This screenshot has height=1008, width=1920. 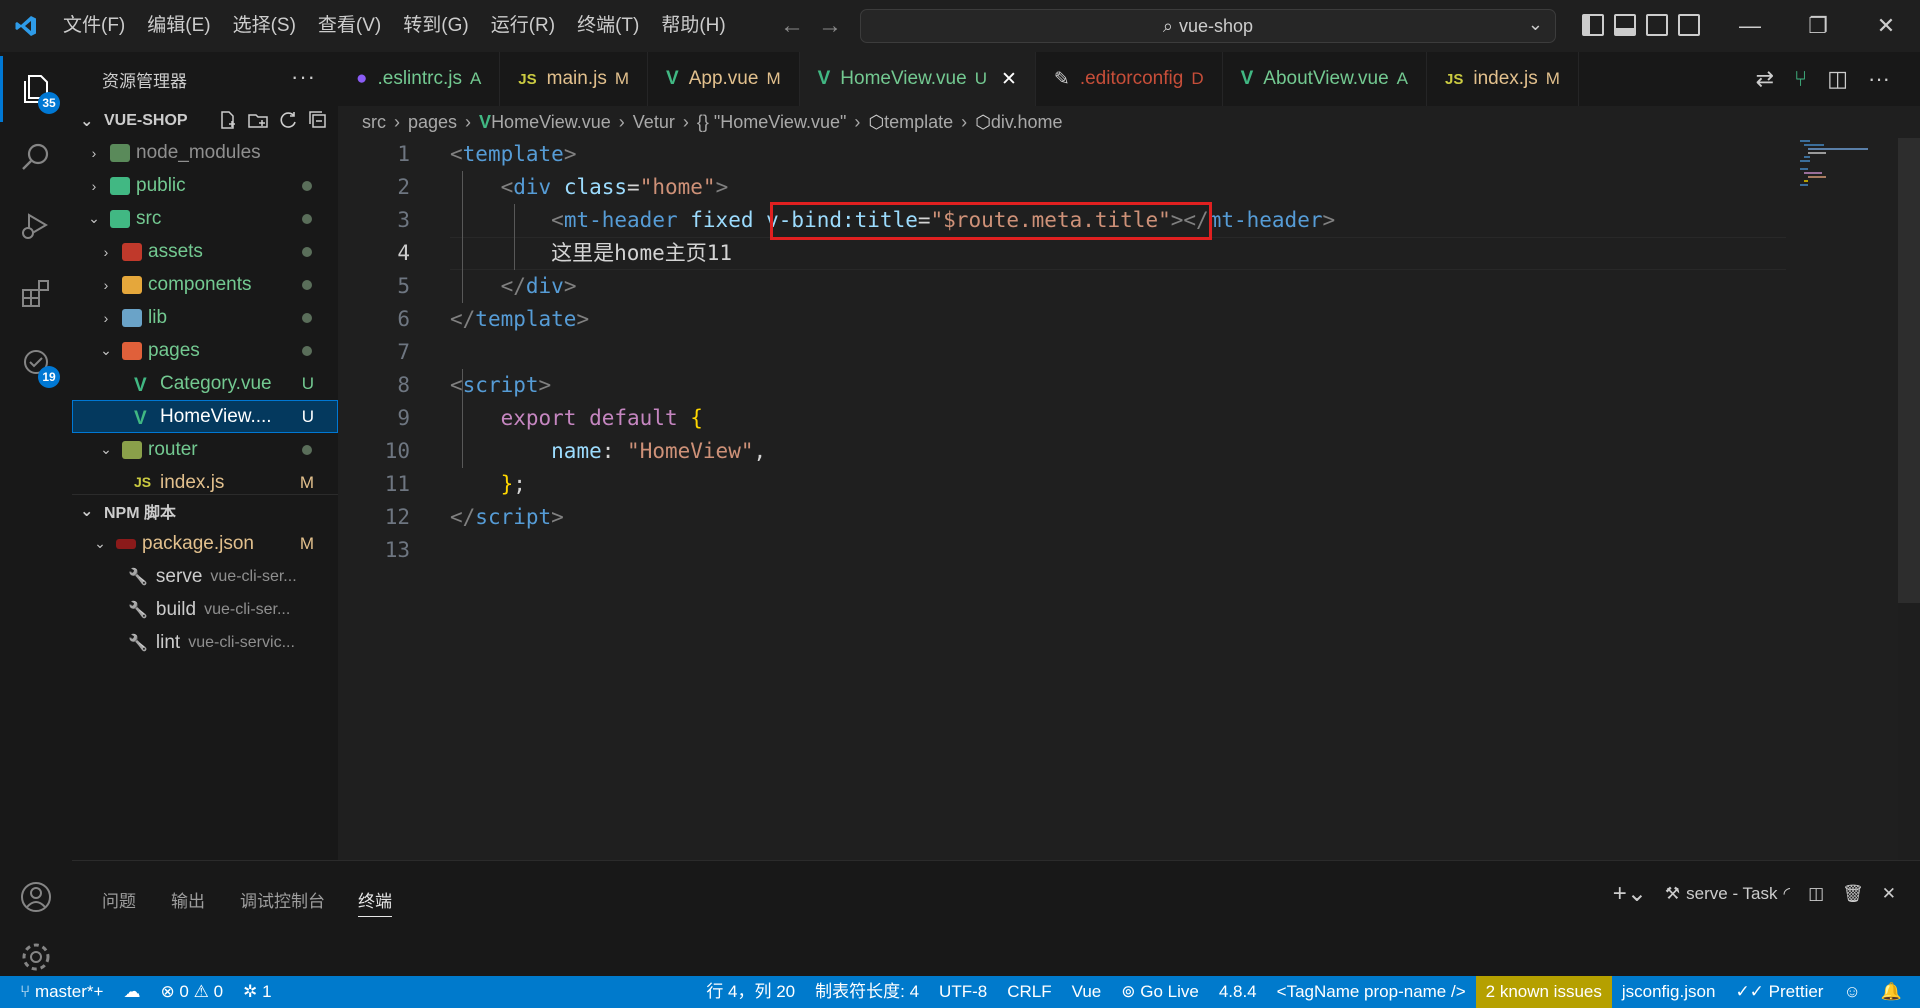 I want to click on new-terminal-icon: +⌄, so click(x=1630, y=893).